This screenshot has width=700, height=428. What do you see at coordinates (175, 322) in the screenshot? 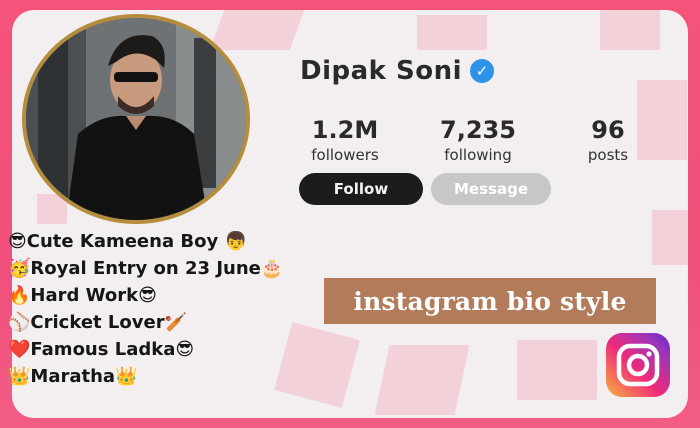
I see `bio-emoji-icon: 🏏` at bounding box center [175, 322].